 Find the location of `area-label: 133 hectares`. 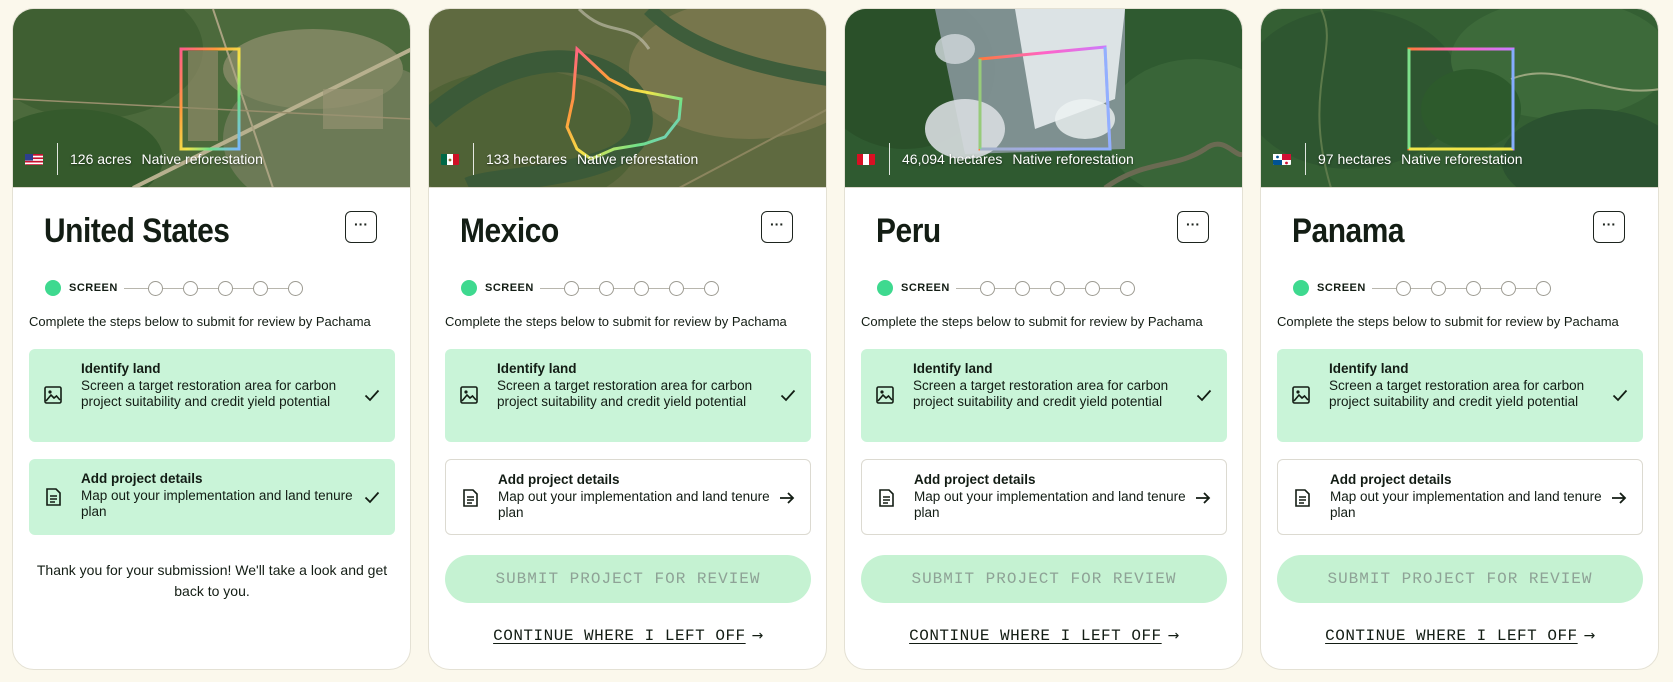

area-label: 133 hectares is located at coordinates (526, 159).